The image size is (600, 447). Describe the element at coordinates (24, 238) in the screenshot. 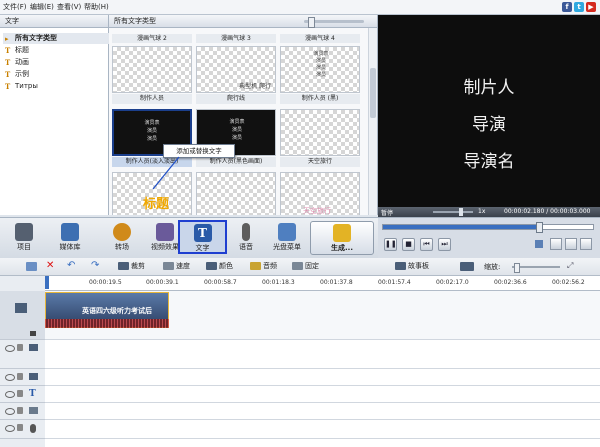

I see `project-button: 项目` at that location.